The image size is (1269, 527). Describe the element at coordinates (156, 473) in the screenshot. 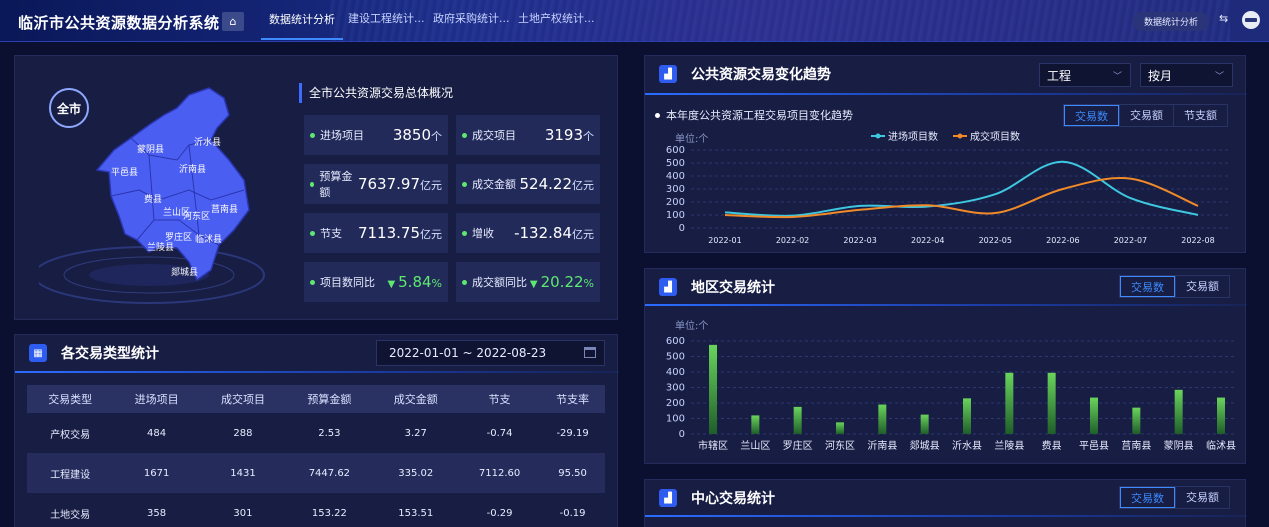

I see `table-cell: 1671` at that location.